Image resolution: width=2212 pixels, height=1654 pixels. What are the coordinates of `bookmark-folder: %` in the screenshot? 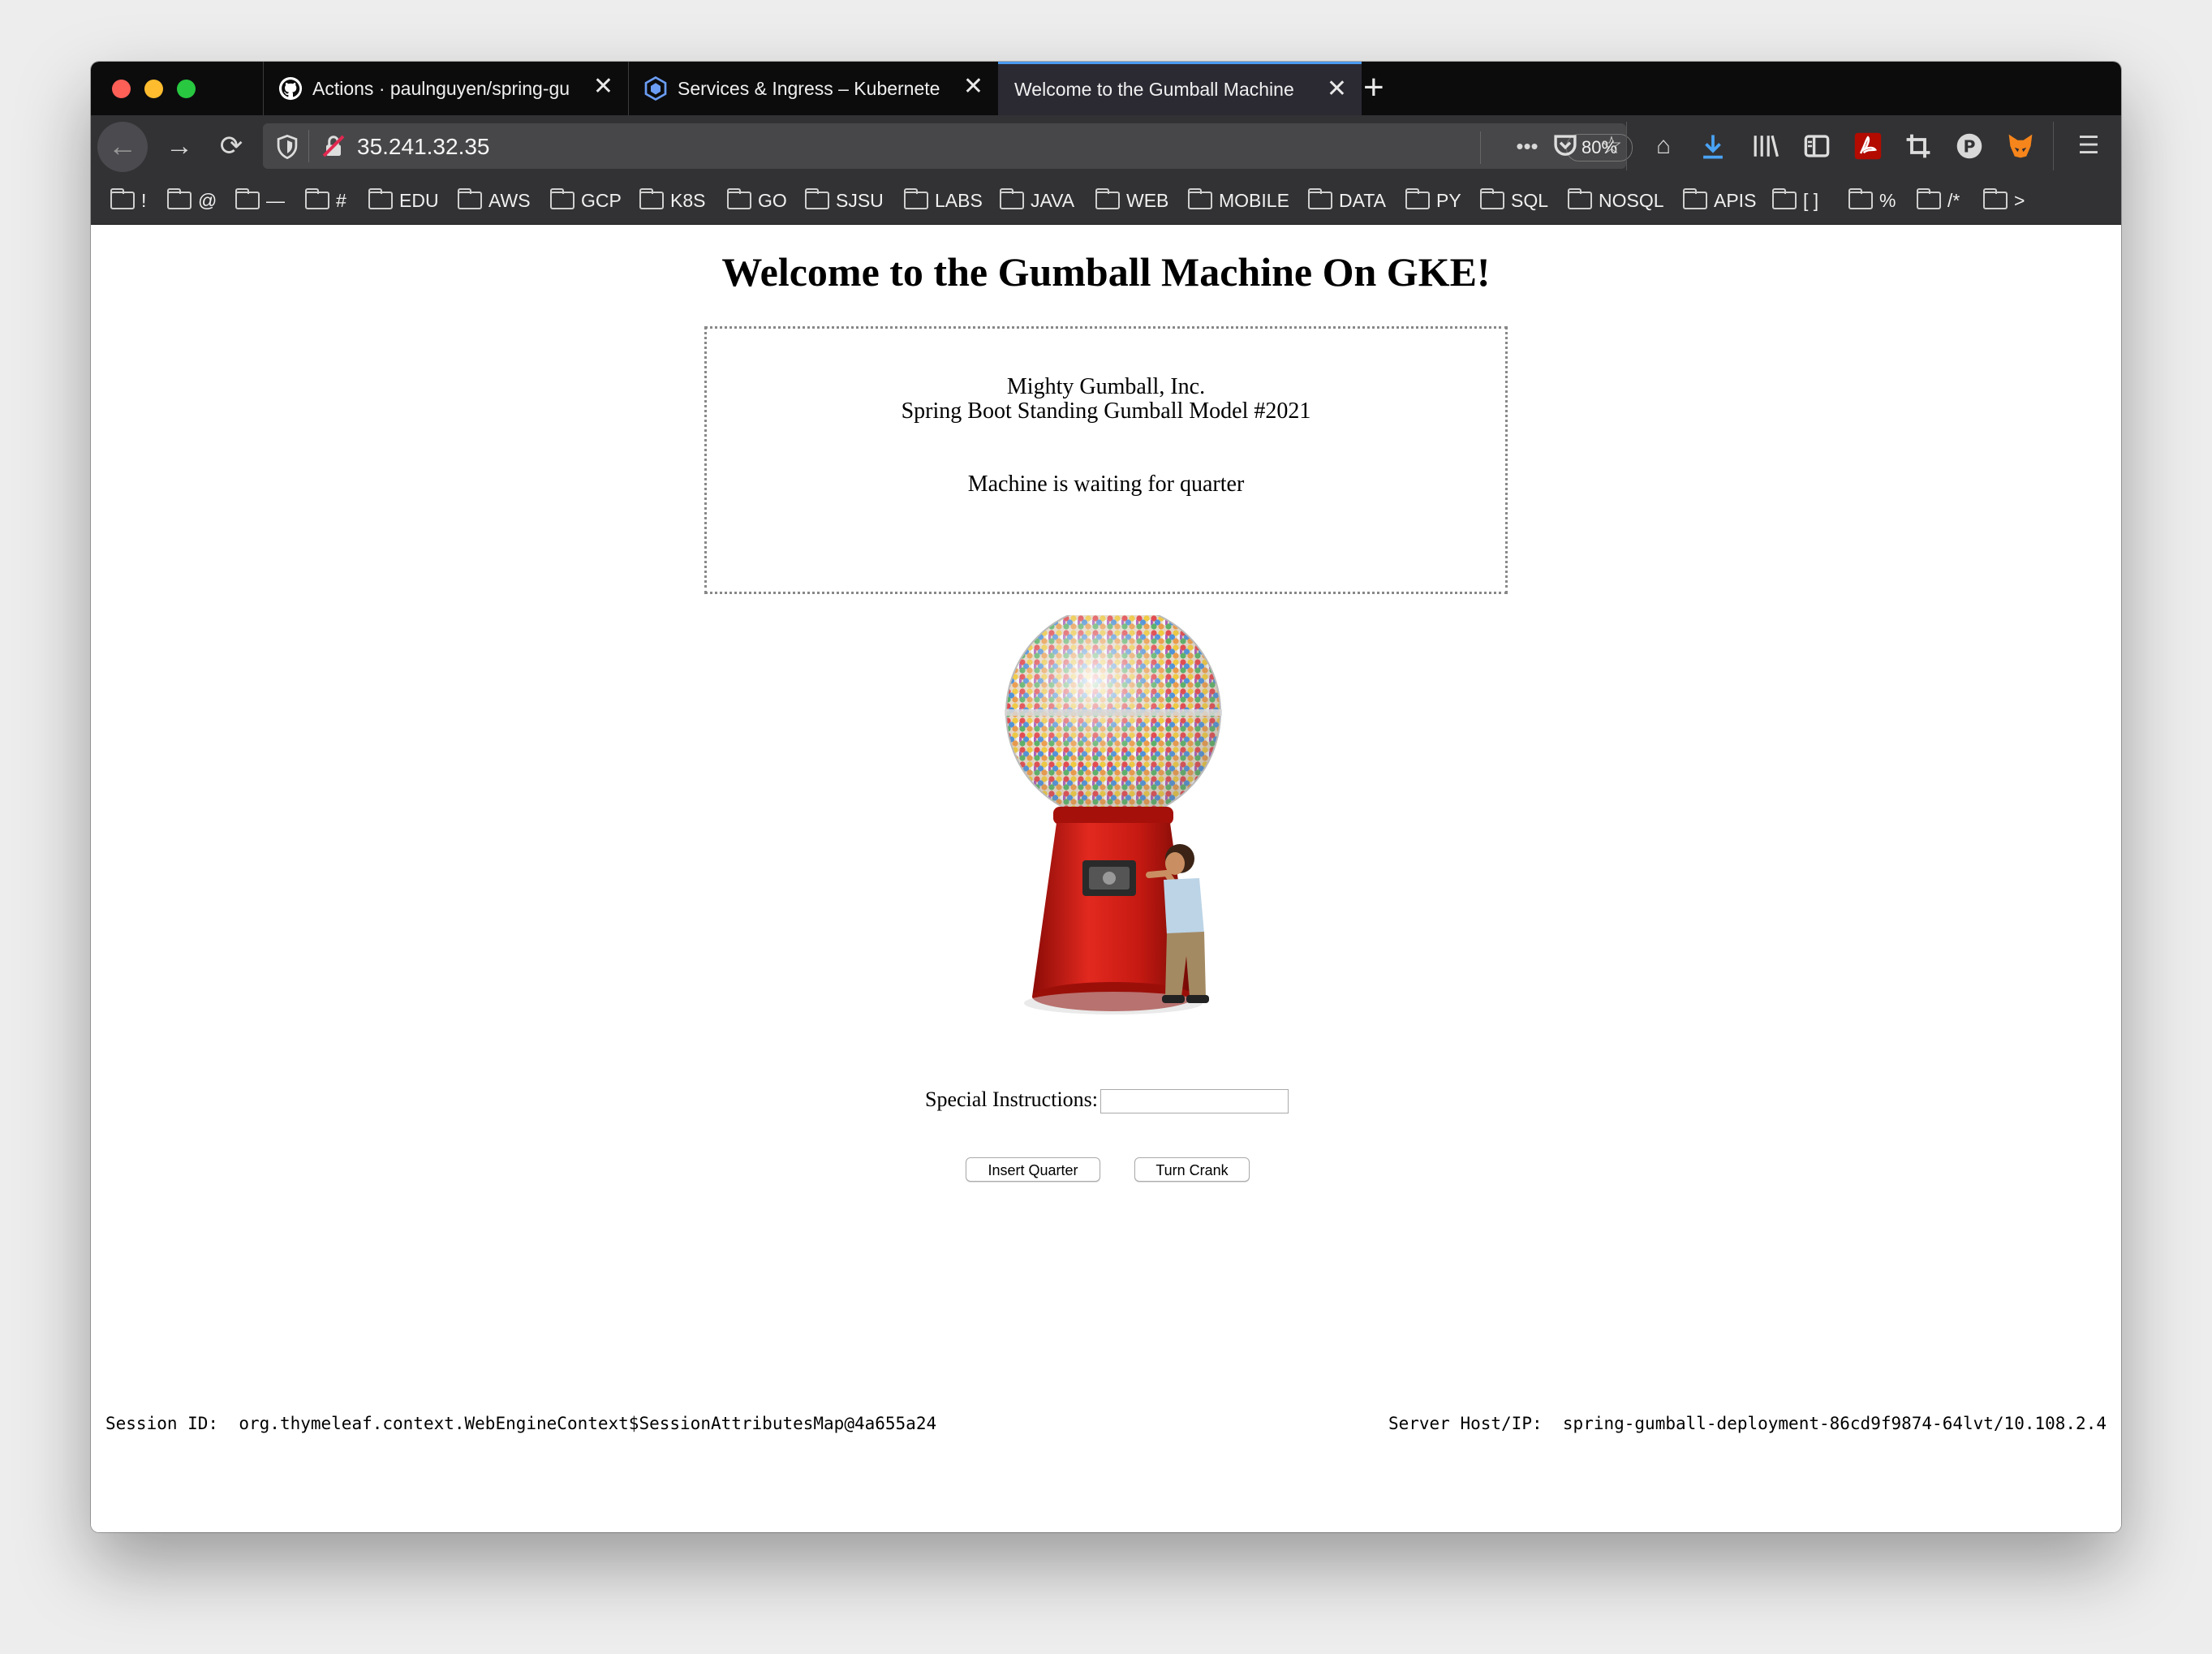 It's located at (1872, 200).